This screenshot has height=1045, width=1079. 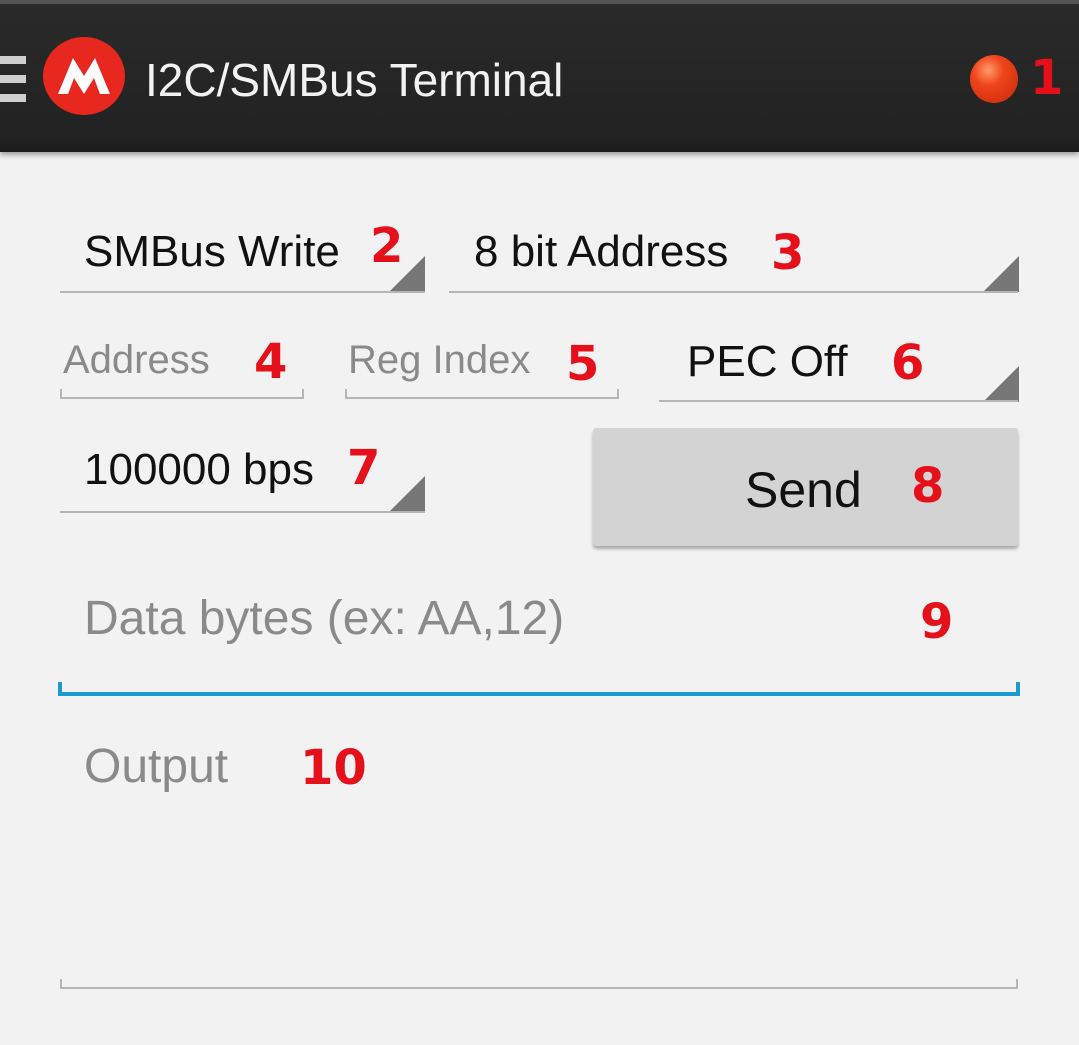 What do you see at coordinates (1018, 689) in the screenshot?
I see `data-bytes-input-cap-right` at bounding box center [1018, 689].